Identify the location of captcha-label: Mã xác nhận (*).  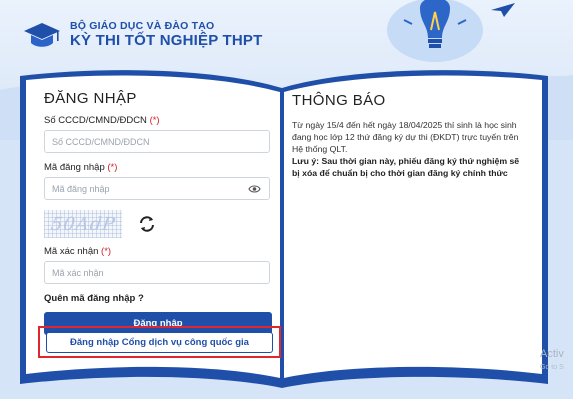
(78, 251).